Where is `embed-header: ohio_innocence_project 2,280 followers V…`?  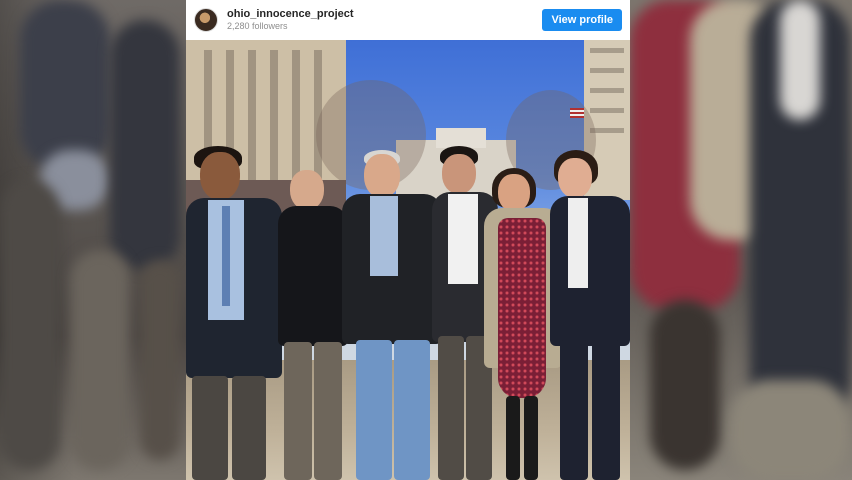
embed-header: ohio_innocence_project 2,280 followers V… is located at coordinates (408, 20).